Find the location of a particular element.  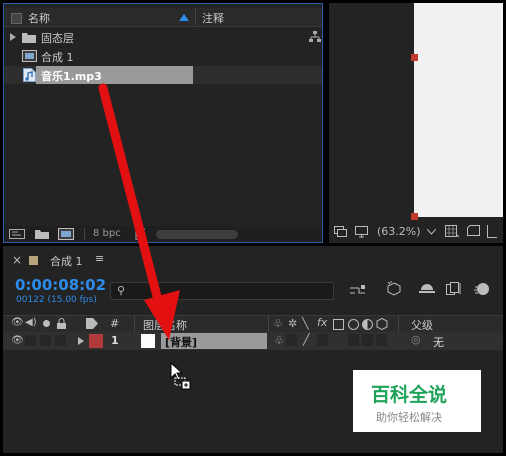

watermark-subtitle: 助你轻松解决 is located at coordinates (409, 417).